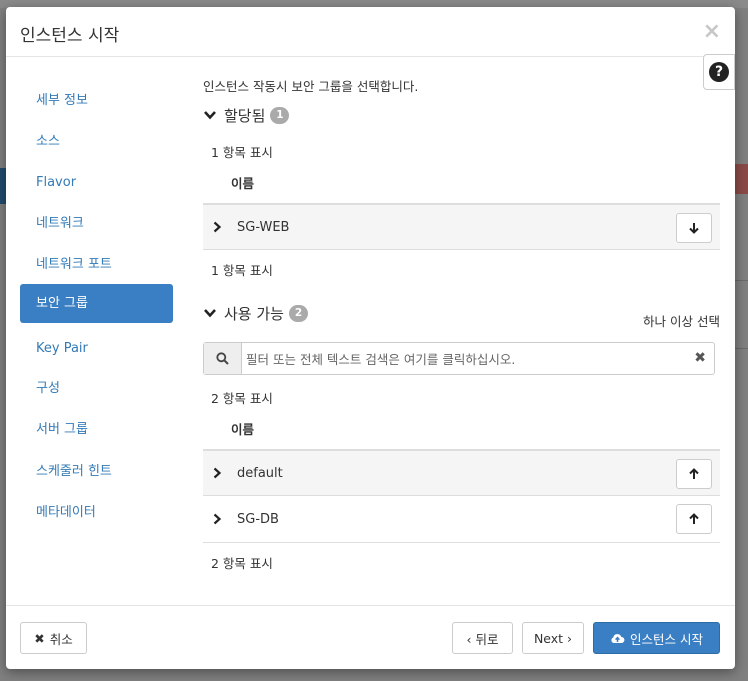  I want to click on allocated-items-count-bottom: 1 항목 표시, so click(242, 270).